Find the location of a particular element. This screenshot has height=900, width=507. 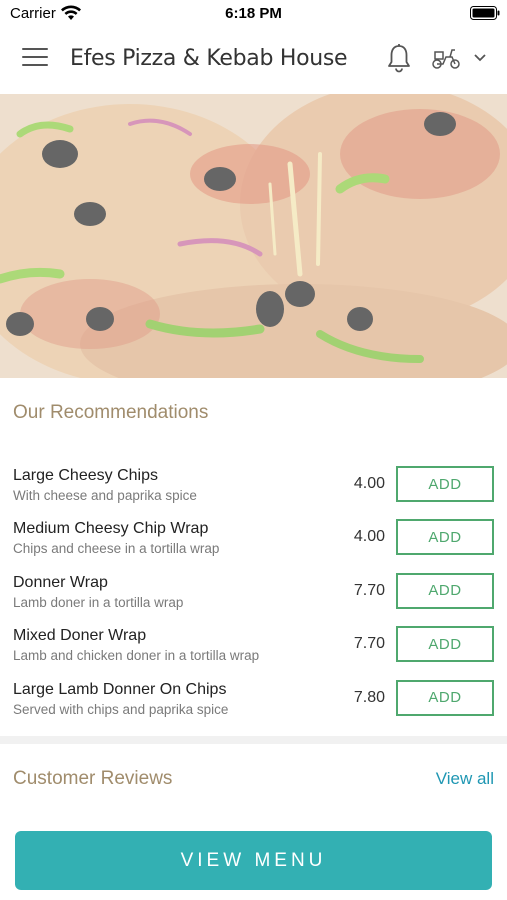

scooter-icon is located at coordinates (446, 58).